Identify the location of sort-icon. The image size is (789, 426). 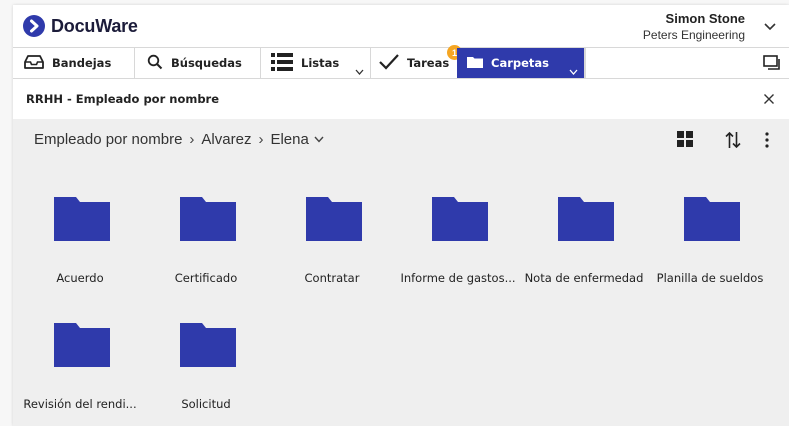
(733, 140).